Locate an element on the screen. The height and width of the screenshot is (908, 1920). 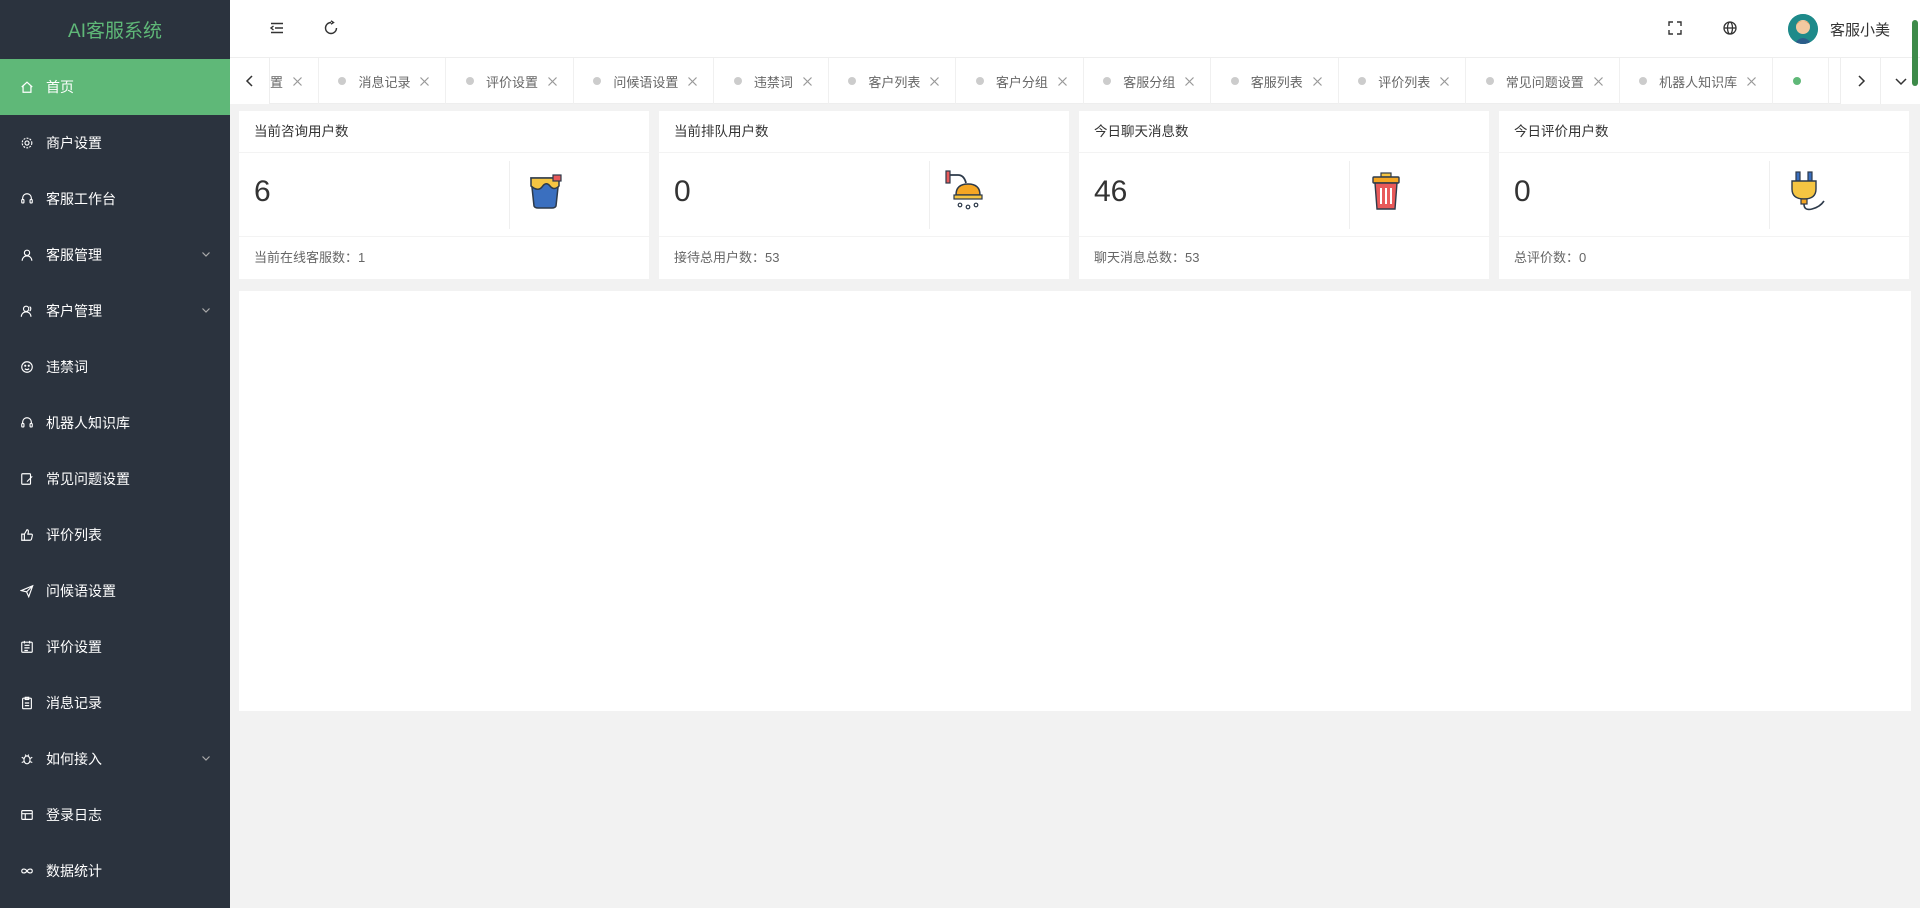
edit-icon is located at coordinates (27, 479).